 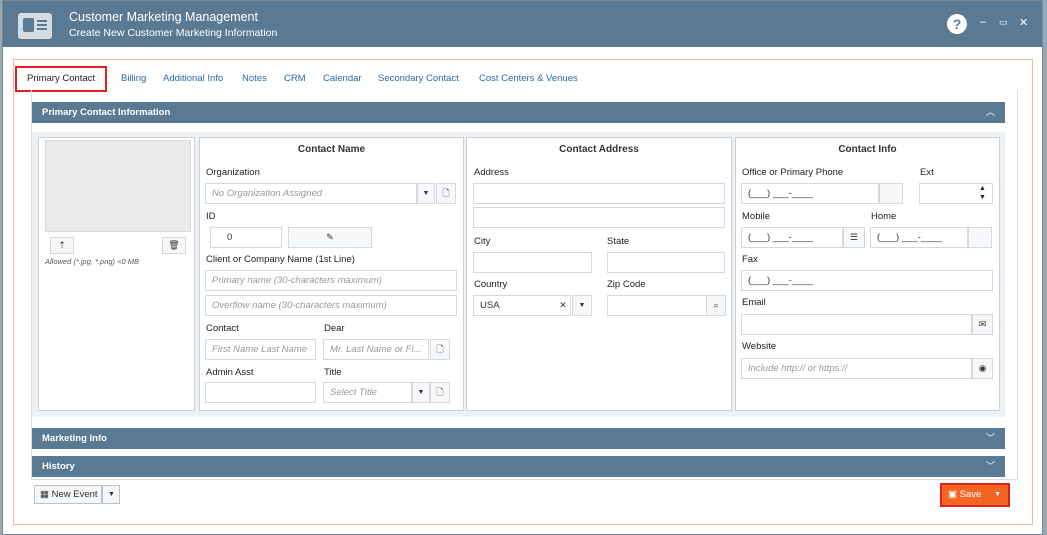 What do you see at coordinates (657, 305) in the screenshot?
I see `zip-code-input` at bounding box center [657, 305].